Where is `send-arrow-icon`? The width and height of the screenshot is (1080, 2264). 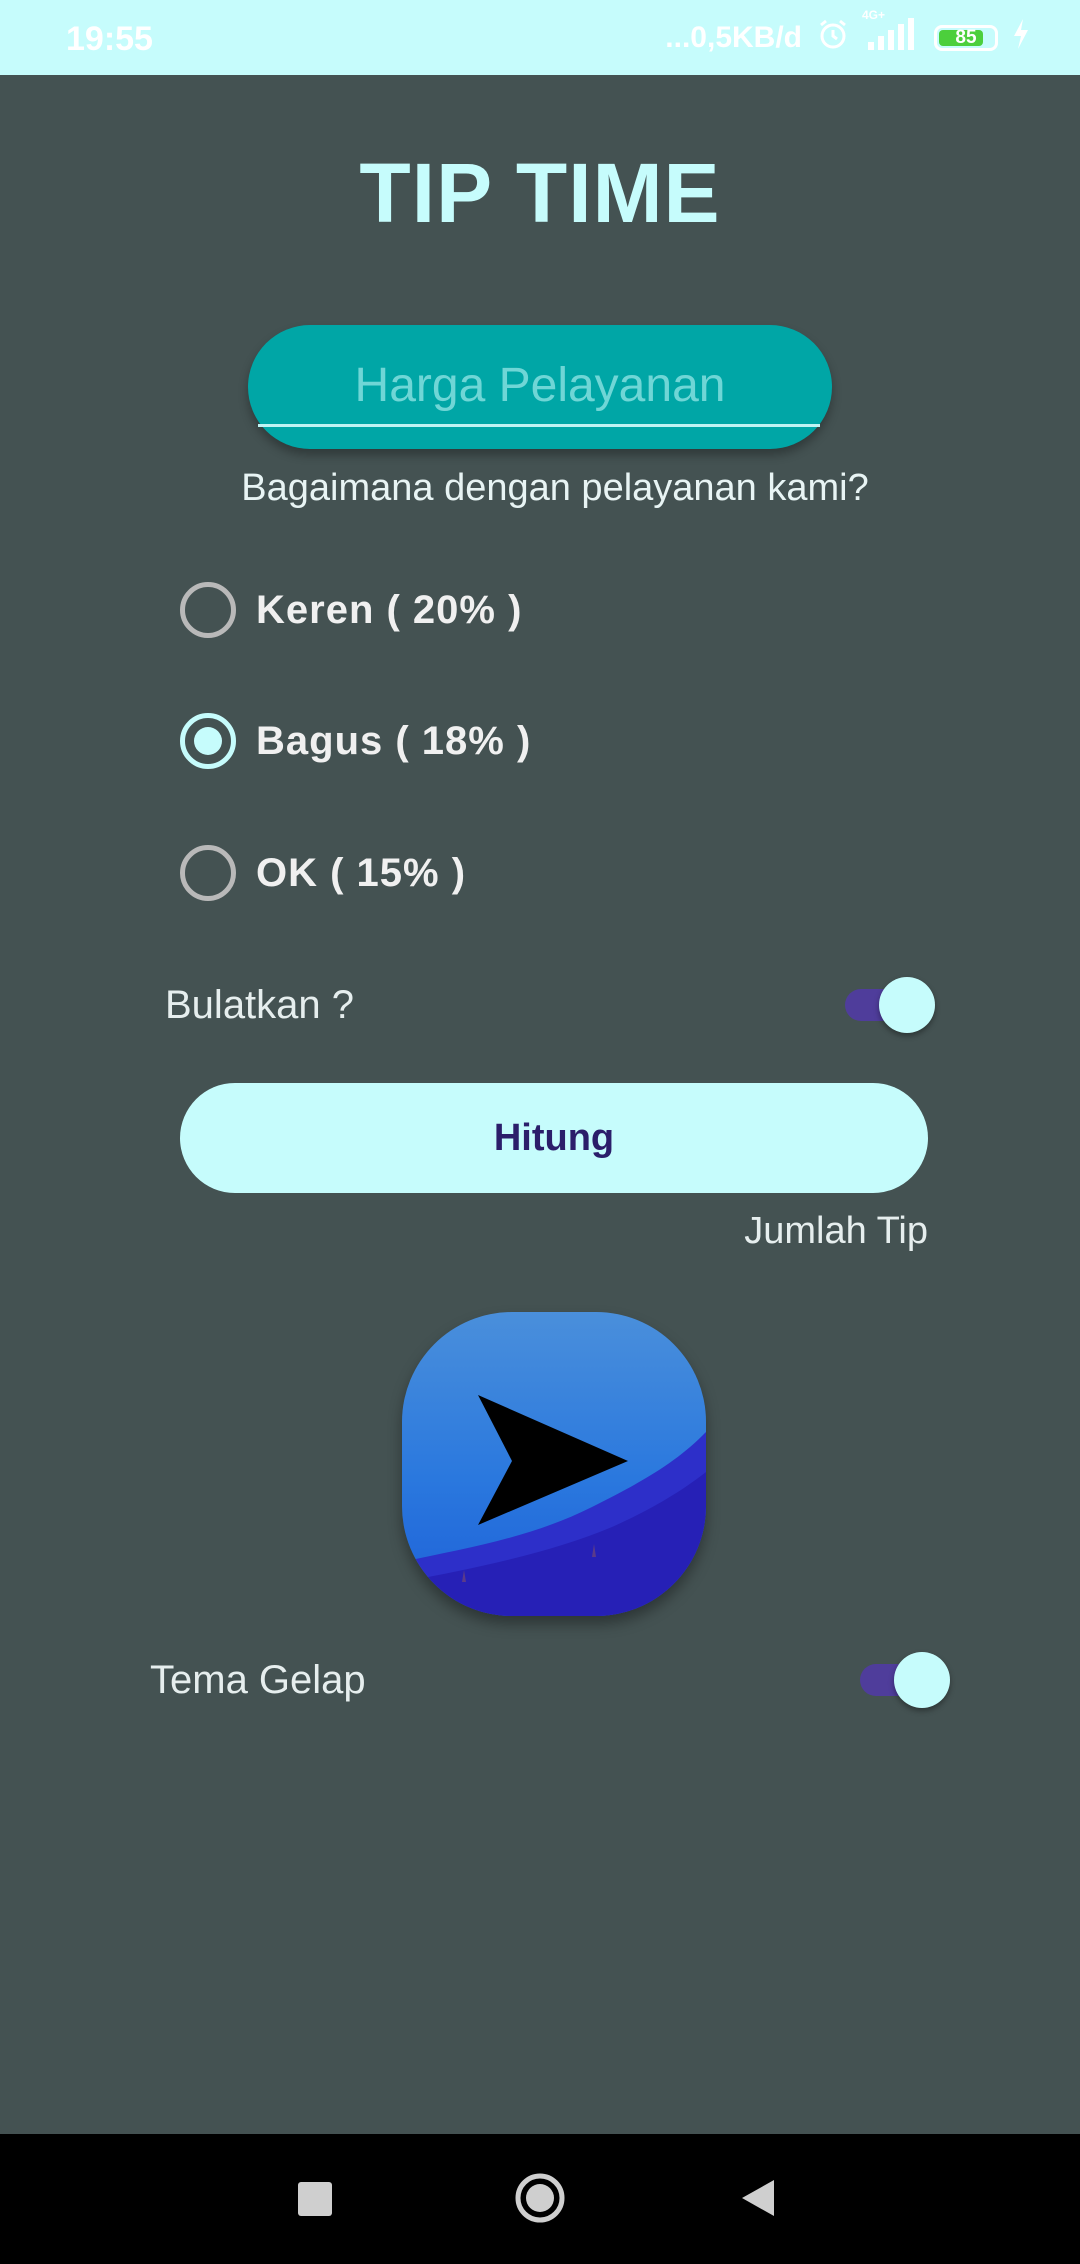
send-arrow-icon is located at coordinates (554, 1464).